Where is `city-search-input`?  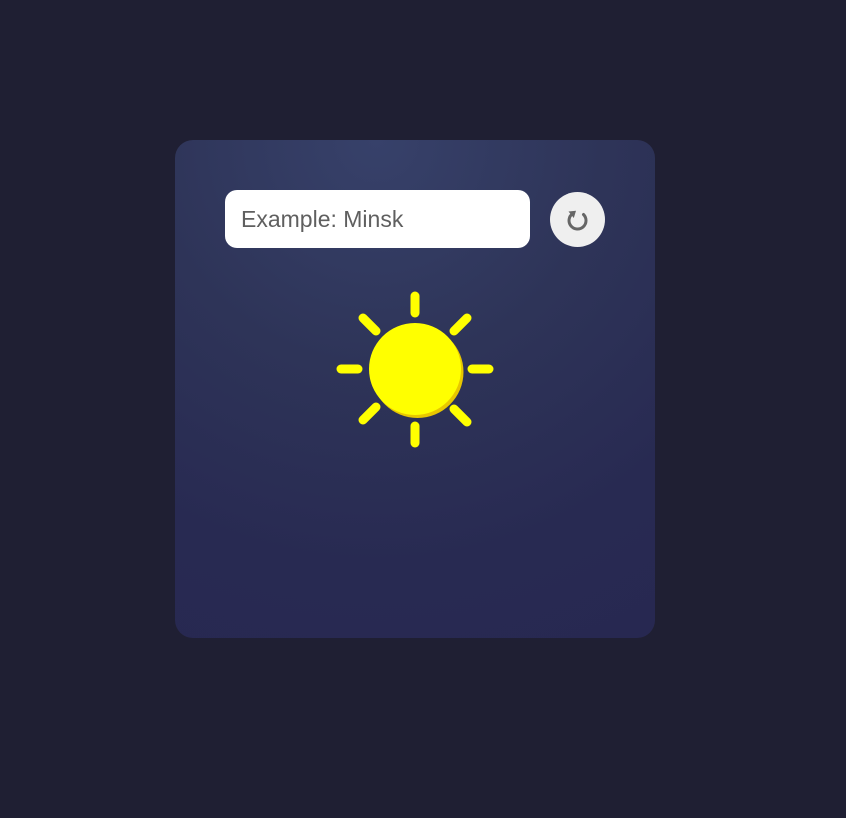 city-search-input is located at coordinates (377, 219).